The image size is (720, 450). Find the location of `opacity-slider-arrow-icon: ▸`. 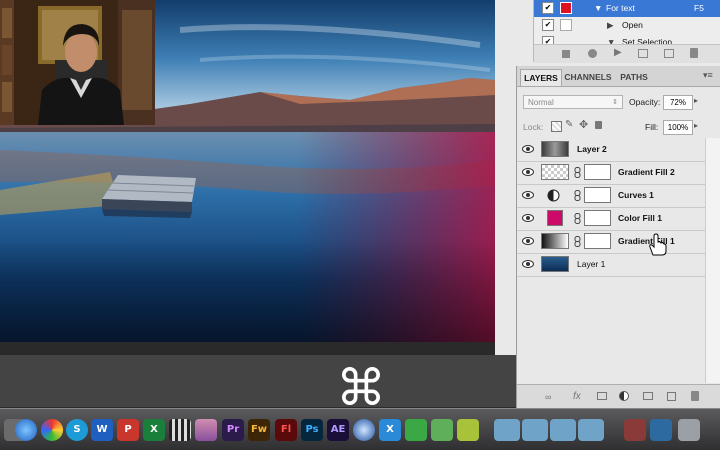

opacity-slider-arrow-icon: ▸ is located at coordinates (696, 100).